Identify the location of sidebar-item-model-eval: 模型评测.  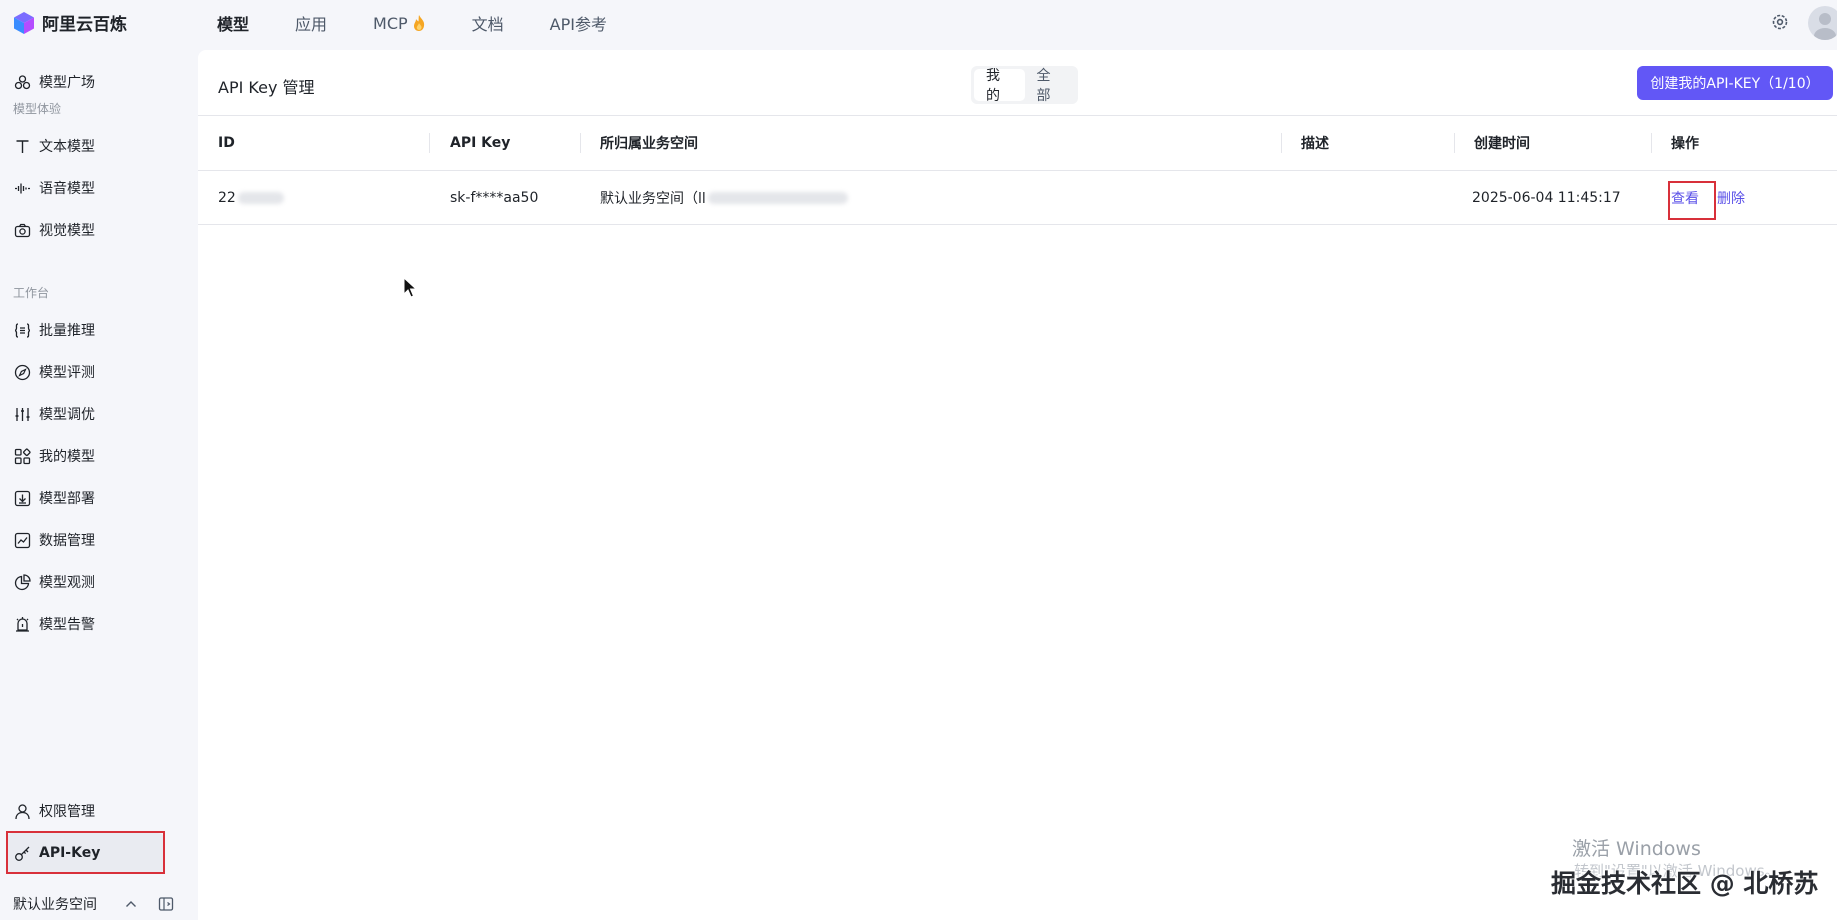
(85, 372).